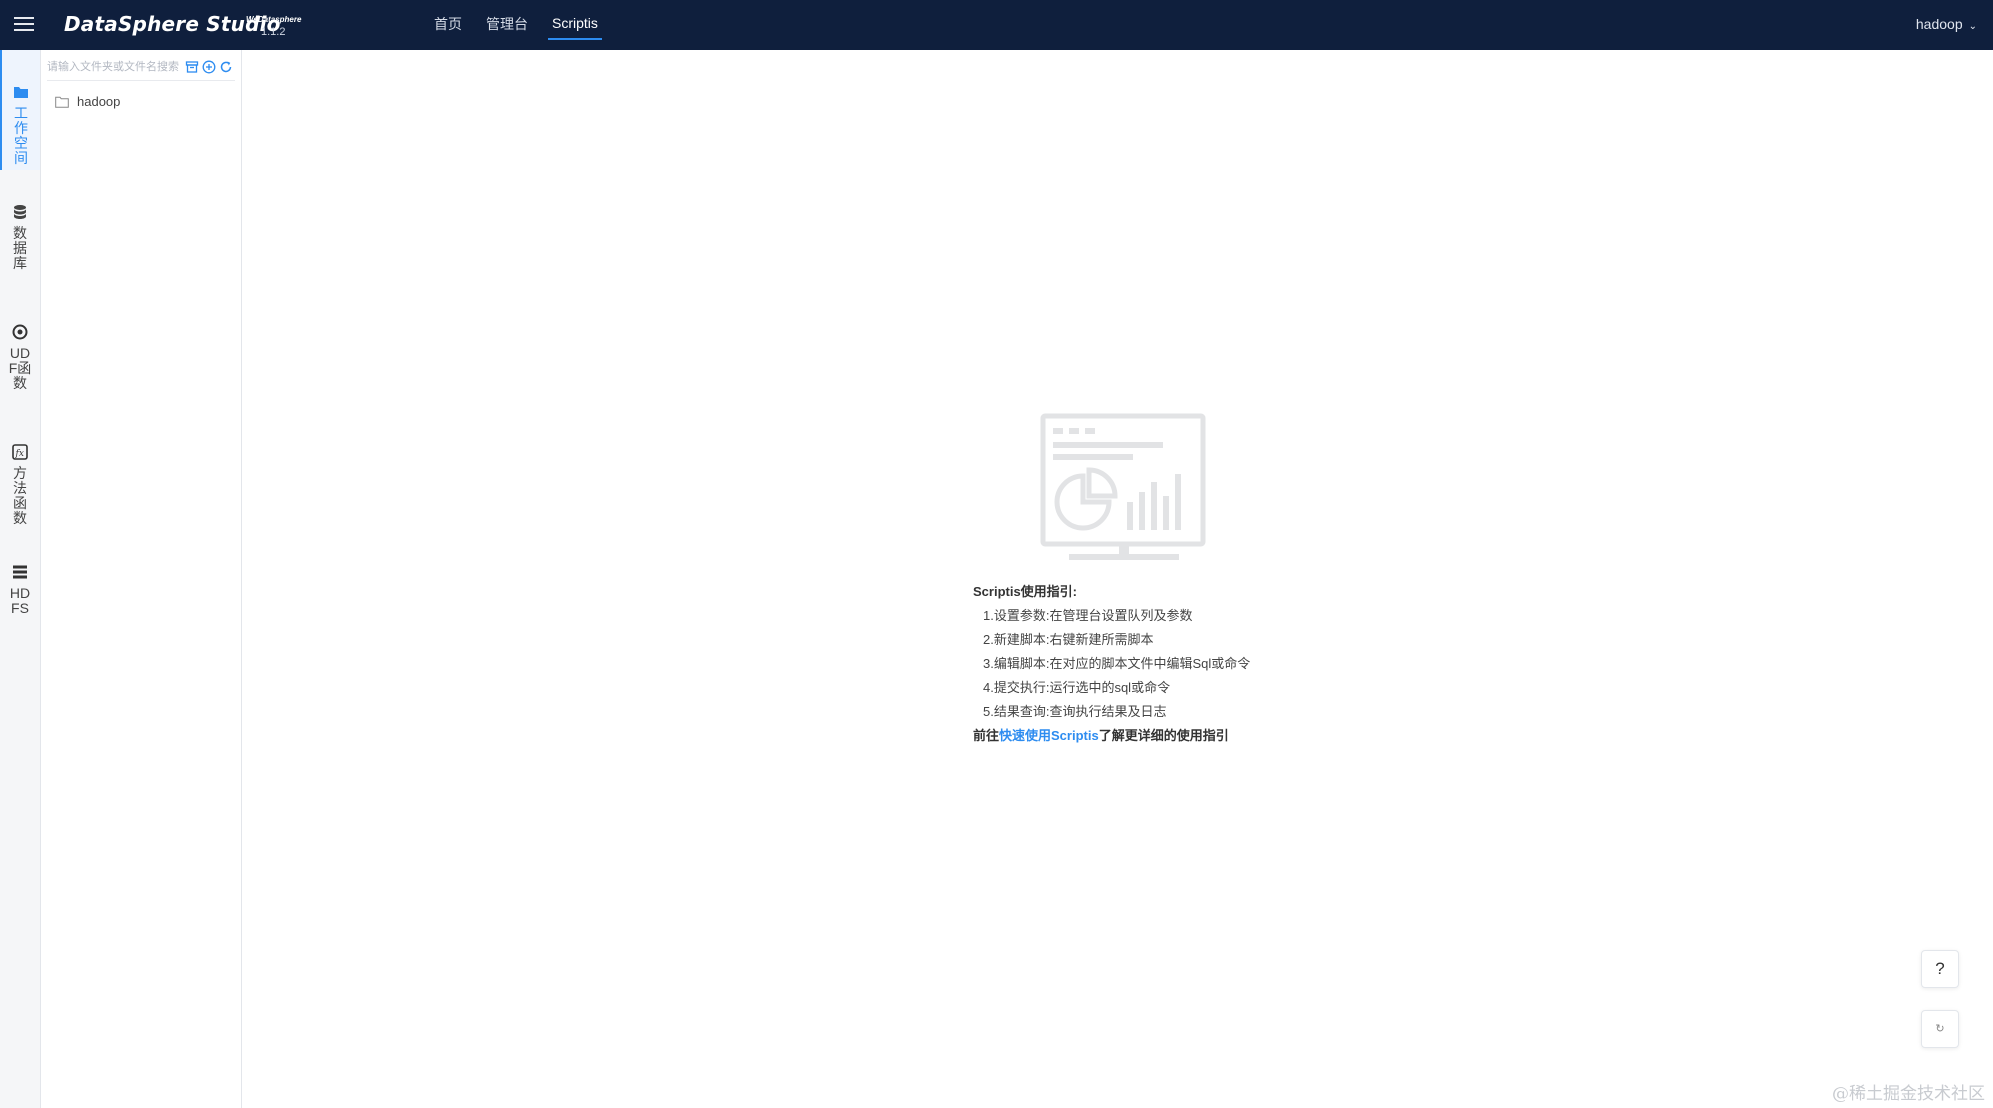 The image size is (1993, 1108). I want to click on rail-item-function: fx 方法函数, so click(20, 470).